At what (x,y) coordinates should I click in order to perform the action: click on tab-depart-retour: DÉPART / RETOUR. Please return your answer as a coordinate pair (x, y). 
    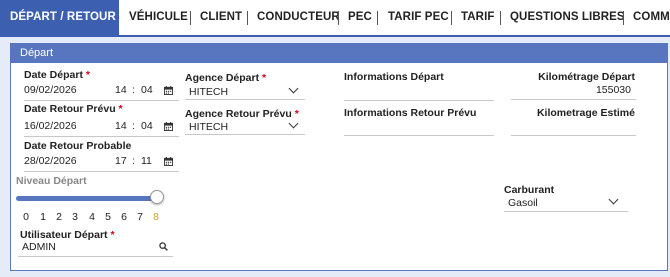
    Looking at the image, I should click on (59, 17).